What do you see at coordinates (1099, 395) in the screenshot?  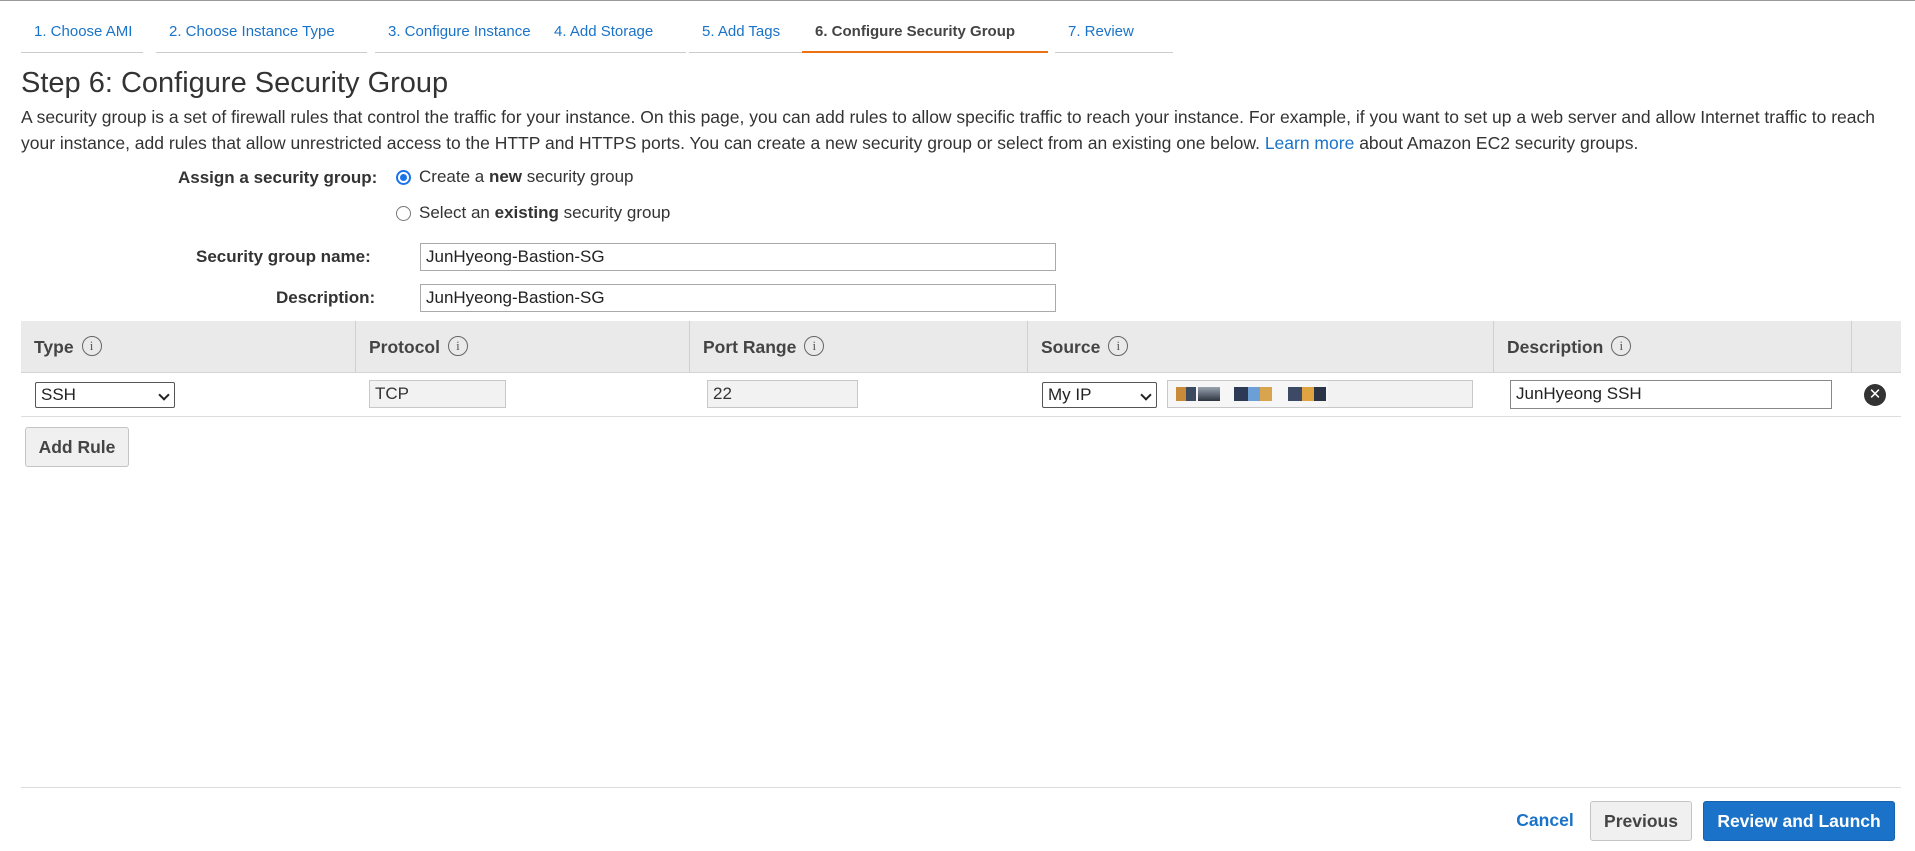 I see `rule-source-select: My IP` at bounding box center [1099, 395].